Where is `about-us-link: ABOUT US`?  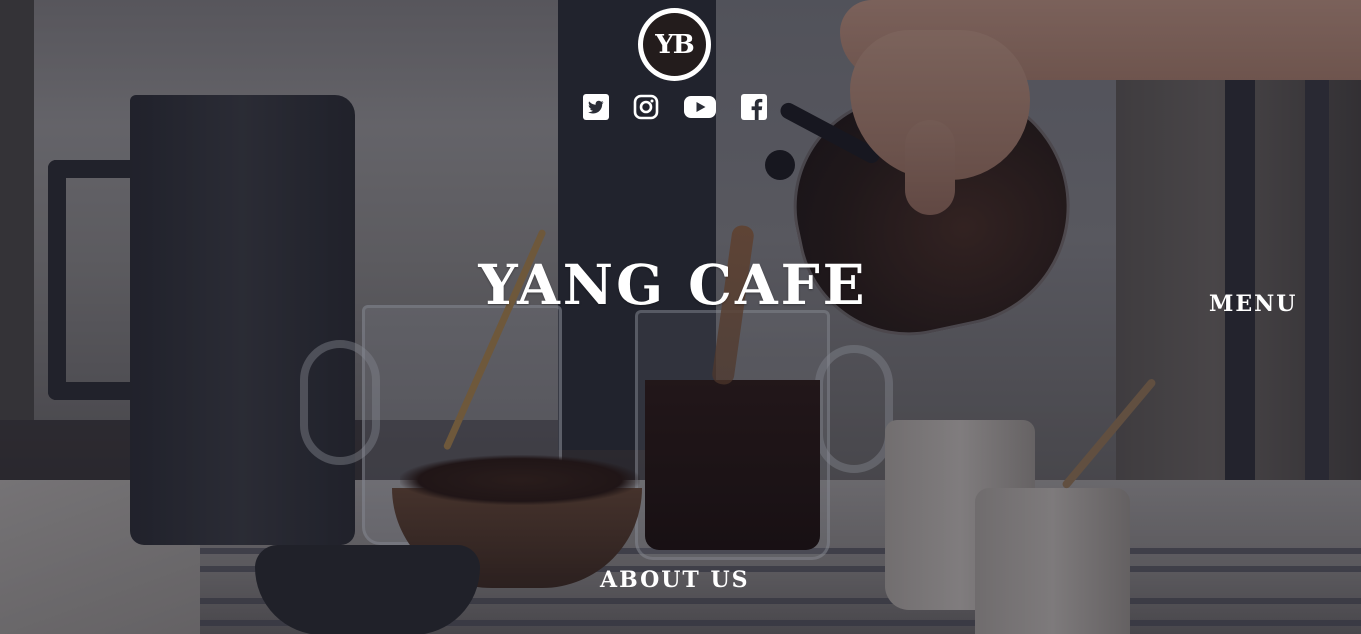 about-us-link: ABOUT US is located at coordinates (675, 580).